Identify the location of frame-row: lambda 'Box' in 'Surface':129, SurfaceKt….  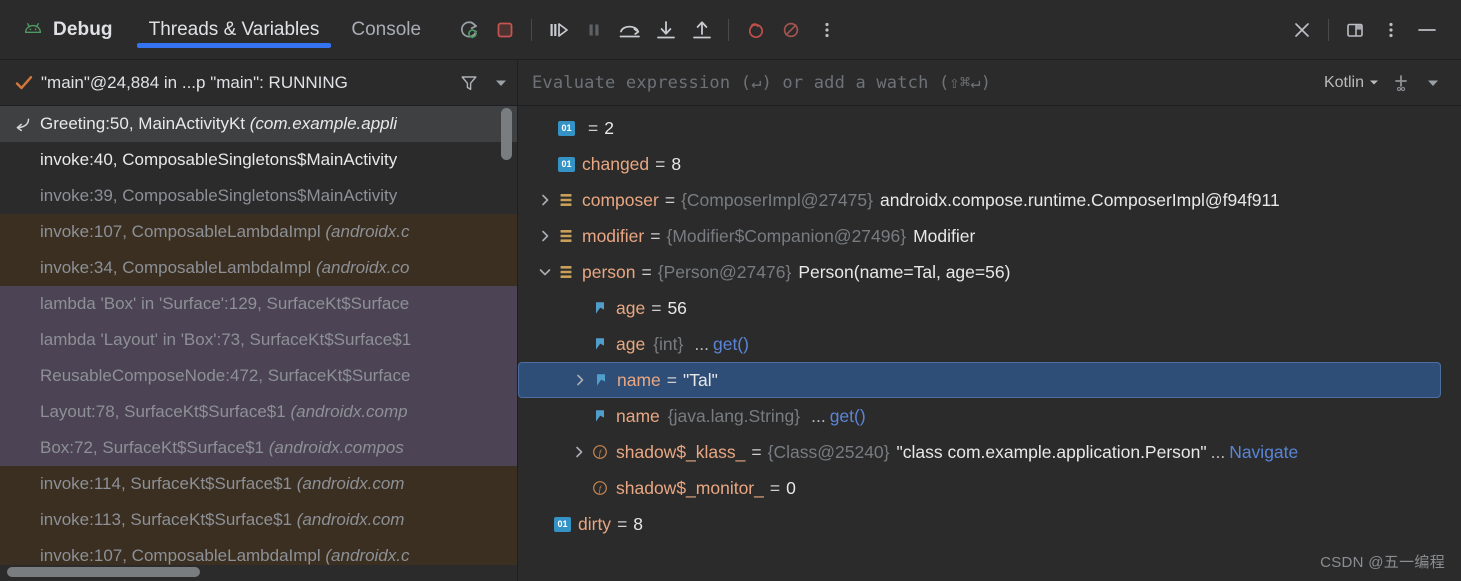
(258, 304).